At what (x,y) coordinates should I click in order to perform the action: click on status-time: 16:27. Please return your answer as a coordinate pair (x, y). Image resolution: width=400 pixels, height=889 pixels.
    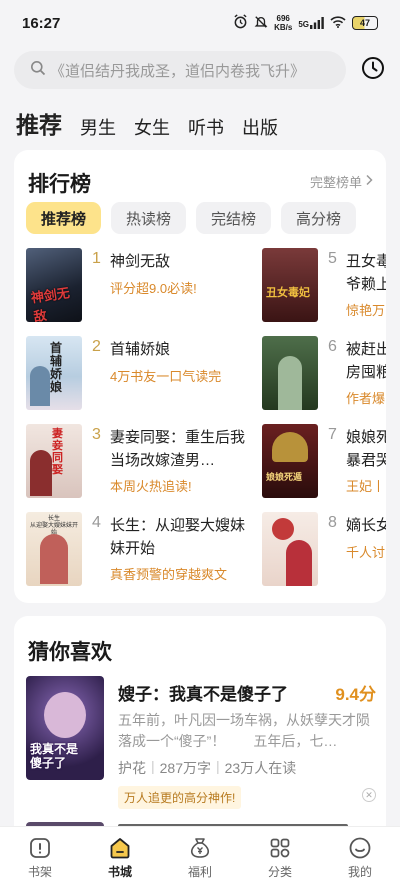
    Looking at the image, I should click on (41, 23).